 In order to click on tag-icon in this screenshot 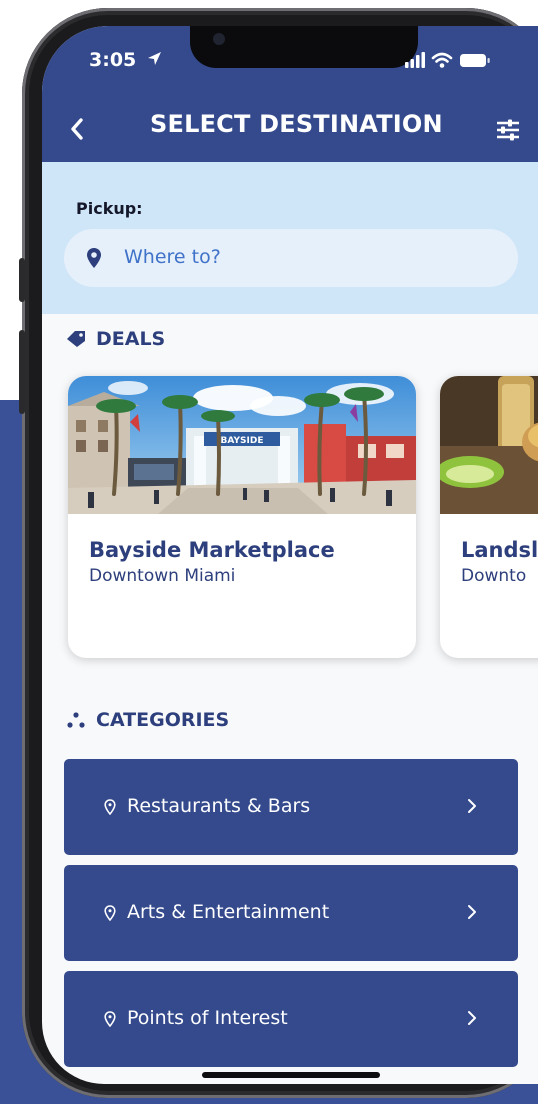, I will do `click(76, 339)`.